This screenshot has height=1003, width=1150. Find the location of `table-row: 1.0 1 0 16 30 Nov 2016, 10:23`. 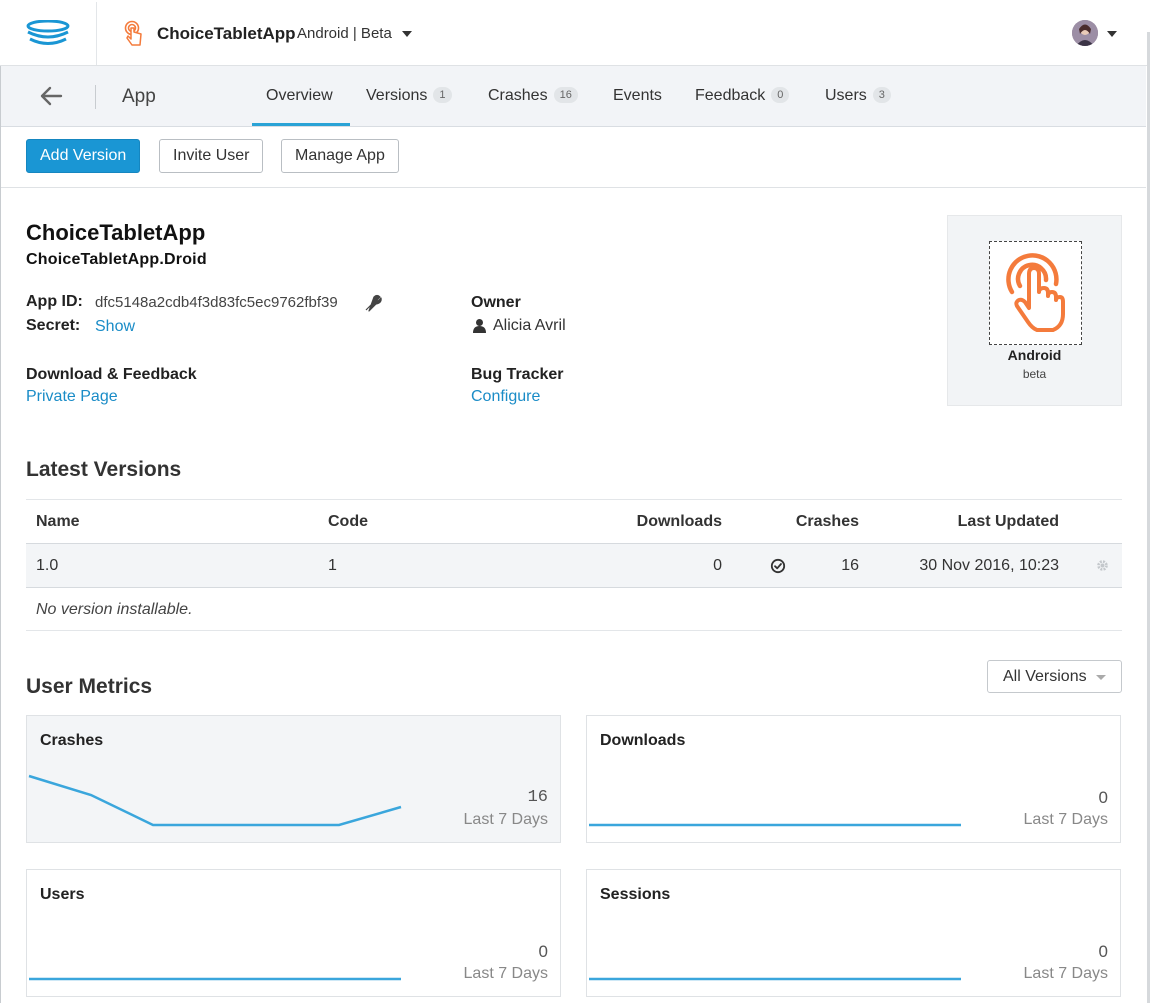

table-row: 1.0 1 0 16 30 Nov 2016, 10:23 is located at coordinates (574, 566).